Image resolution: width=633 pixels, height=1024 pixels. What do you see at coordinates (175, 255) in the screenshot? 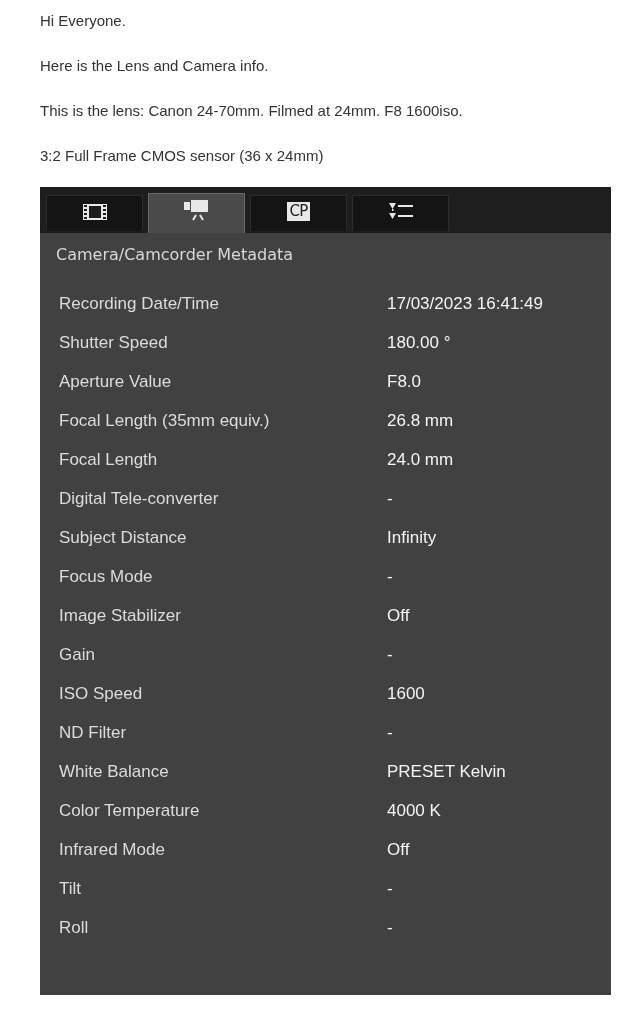
I see `panel-title: Camera/Camcorder Metadata` at bounding box center [175, 255].